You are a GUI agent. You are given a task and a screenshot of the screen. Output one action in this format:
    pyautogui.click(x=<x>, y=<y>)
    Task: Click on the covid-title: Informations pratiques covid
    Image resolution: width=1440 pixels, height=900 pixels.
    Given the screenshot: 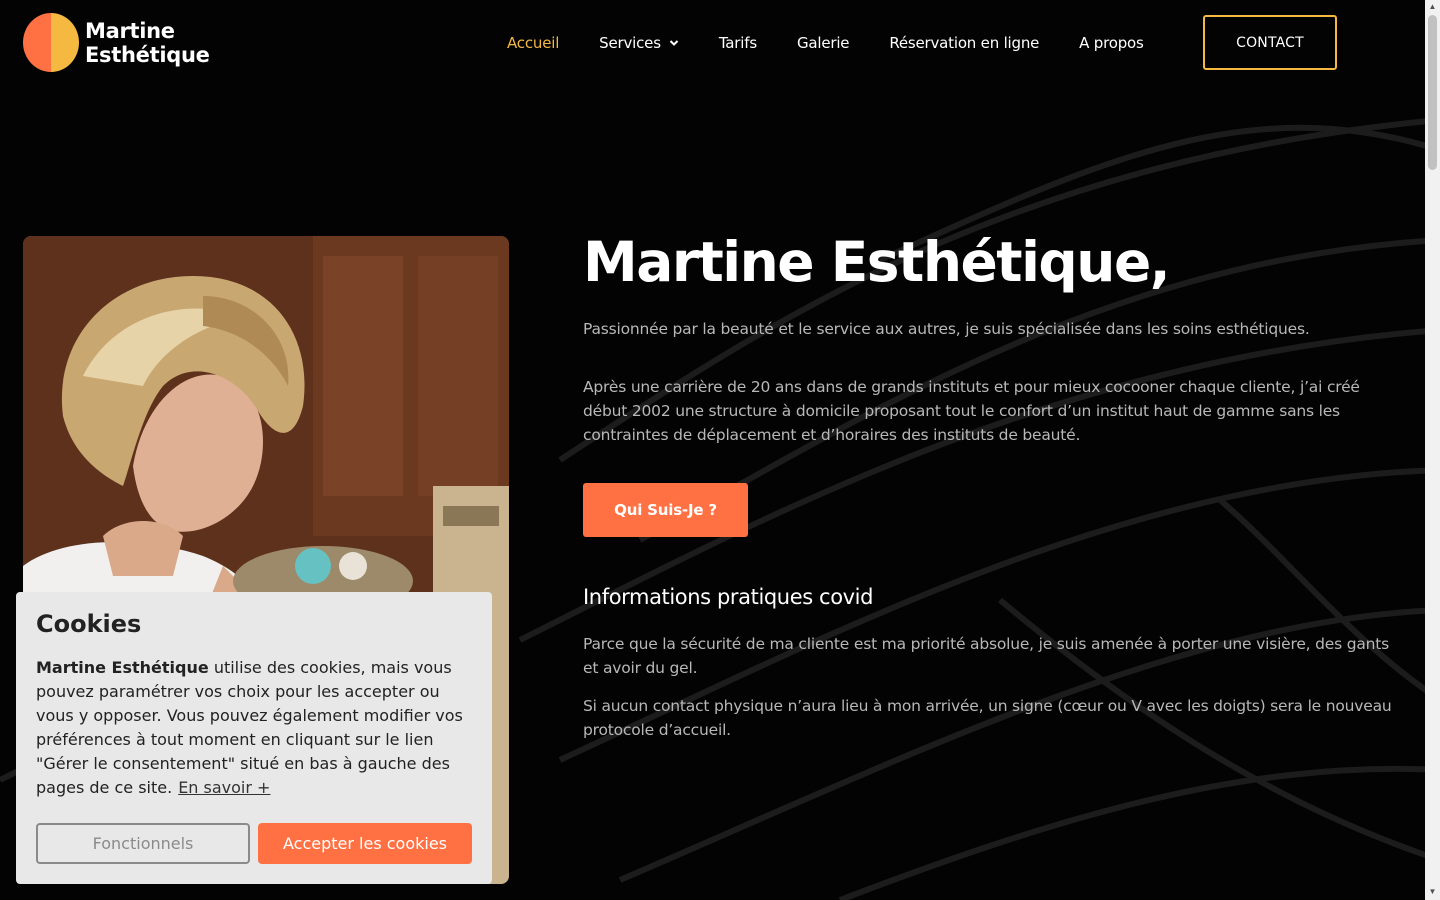 What is the action you would take?
    pyautogui.click(x=728, y=597)
    